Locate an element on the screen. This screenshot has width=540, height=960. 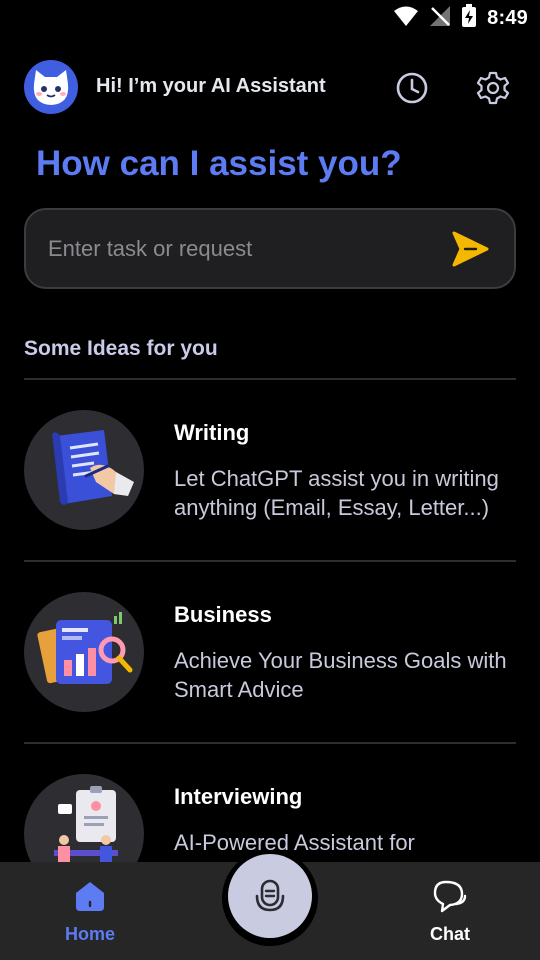
battery-charging-icon is located at coordinates (469, 18).